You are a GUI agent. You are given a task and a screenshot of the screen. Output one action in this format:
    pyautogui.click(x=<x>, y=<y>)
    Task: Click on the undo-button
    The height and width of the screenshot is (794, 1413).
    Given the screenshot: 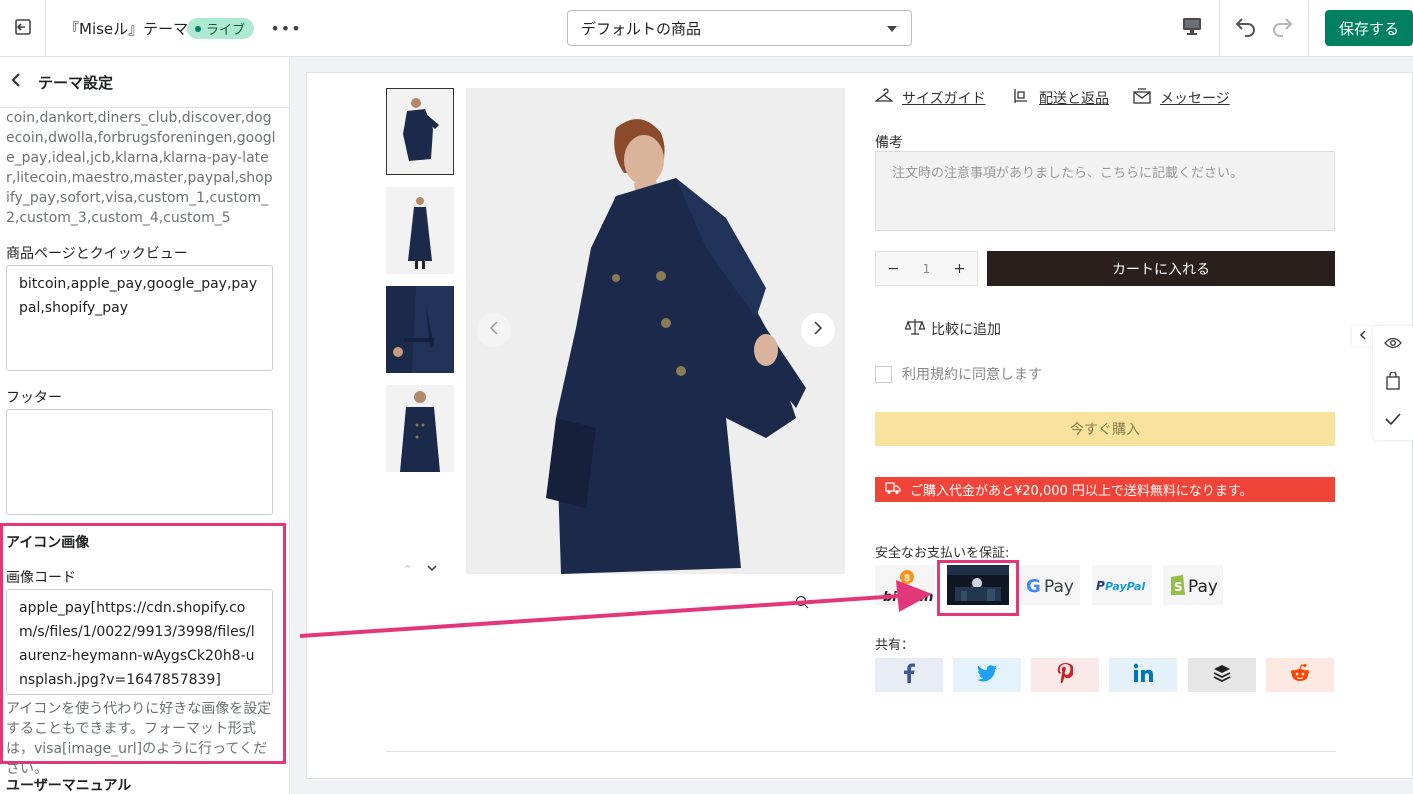 What is the action you would take?
    pyautogui.click(x=1246, y=28)
    